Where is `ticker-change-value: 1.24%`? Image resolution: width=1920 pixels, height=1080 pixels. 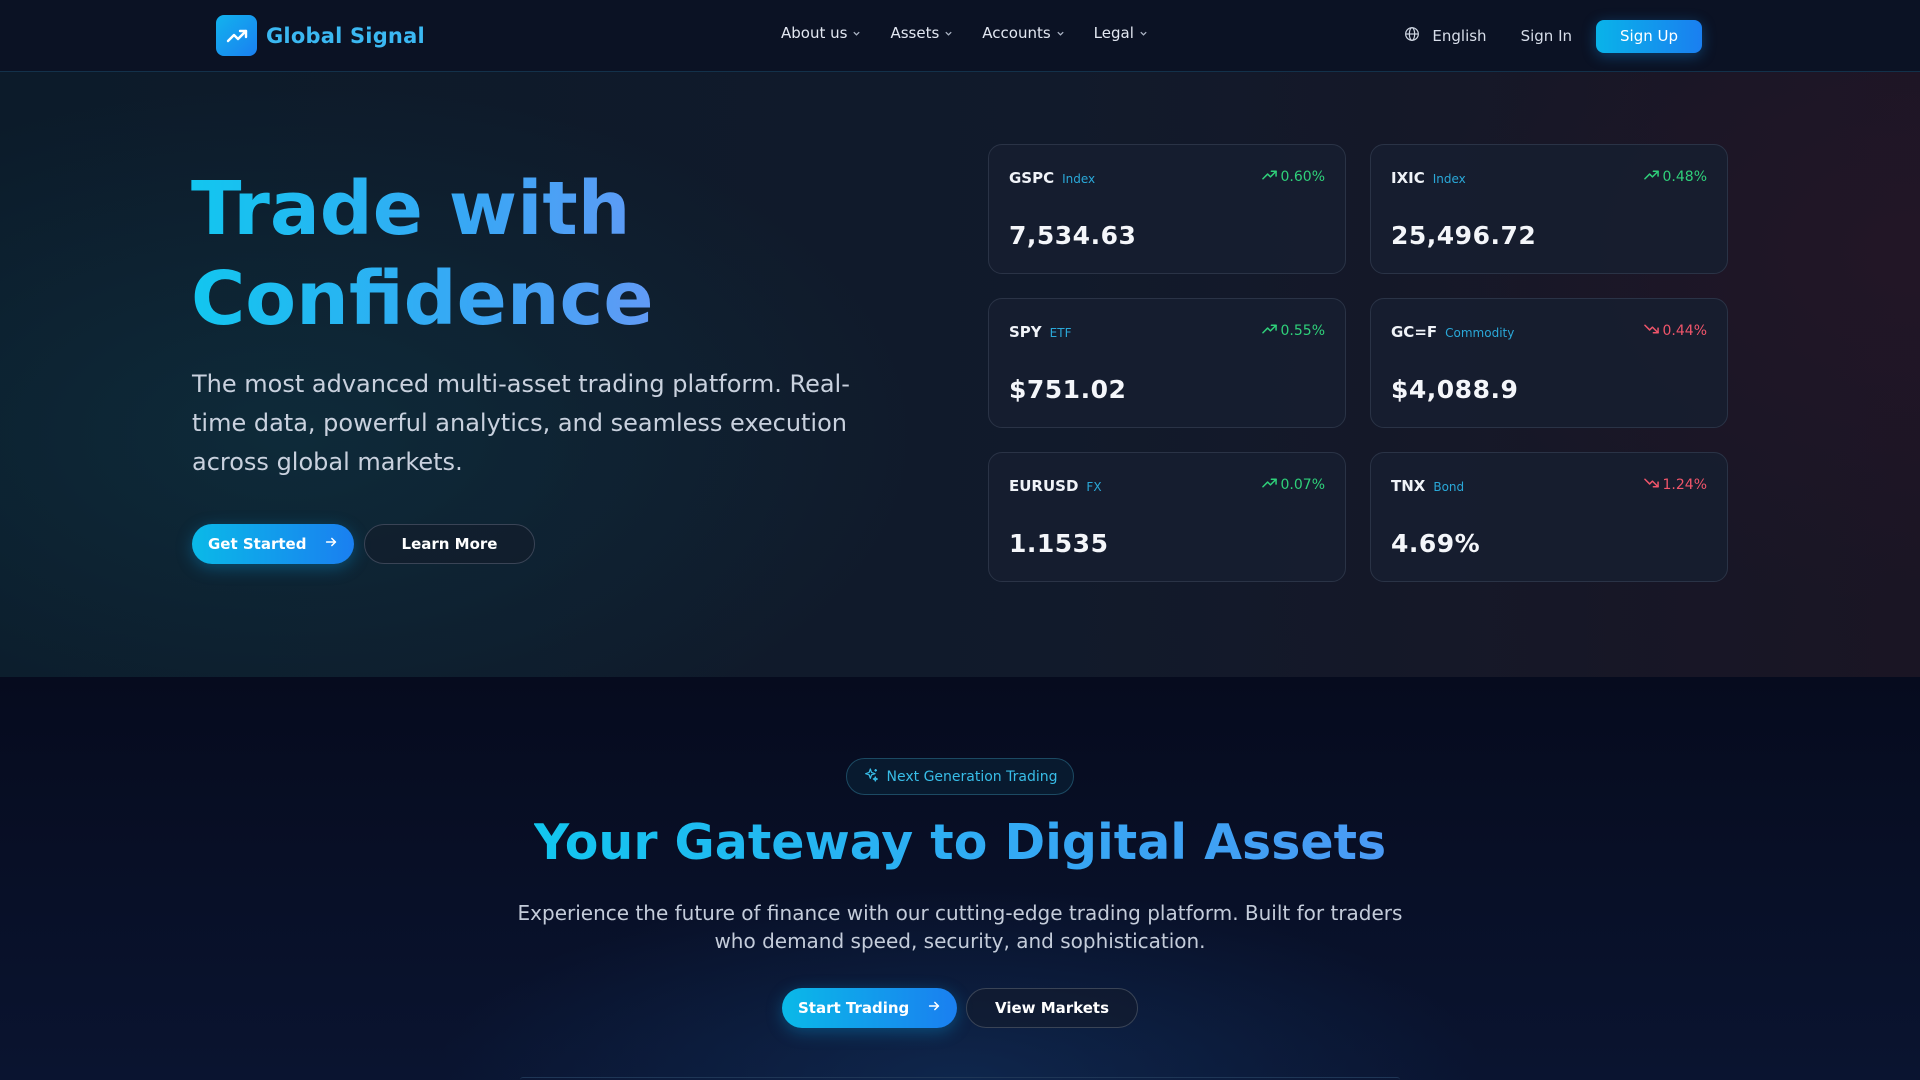
ticker-change-value: 1.24% is located at coordinates (1684, 485).